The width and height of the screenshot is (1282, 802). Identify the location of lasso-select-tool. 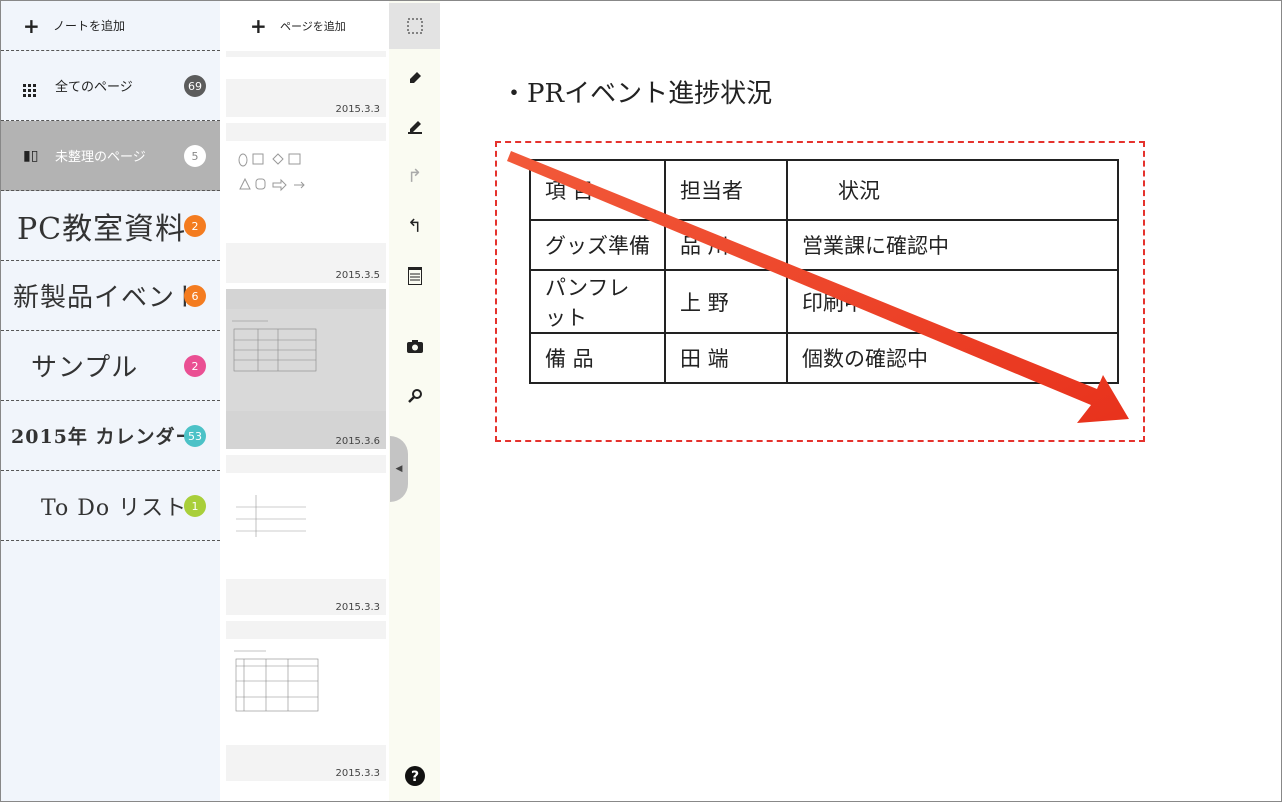
(414, 26).